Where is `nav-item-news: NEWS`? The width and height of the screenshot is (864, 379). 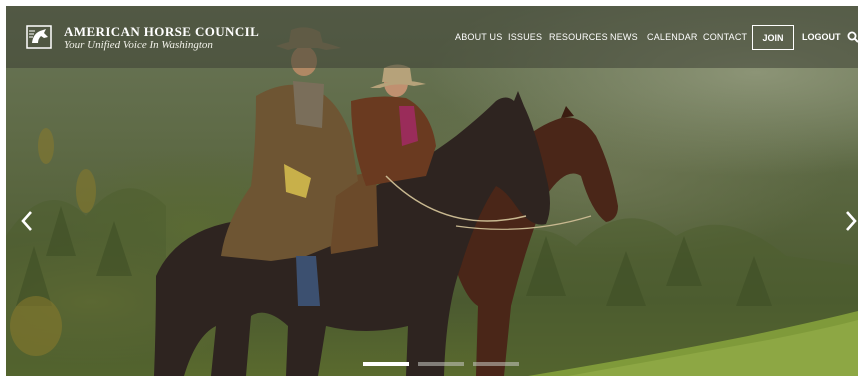
nav-item-news: NEWS is located at coordinates (624, 37).